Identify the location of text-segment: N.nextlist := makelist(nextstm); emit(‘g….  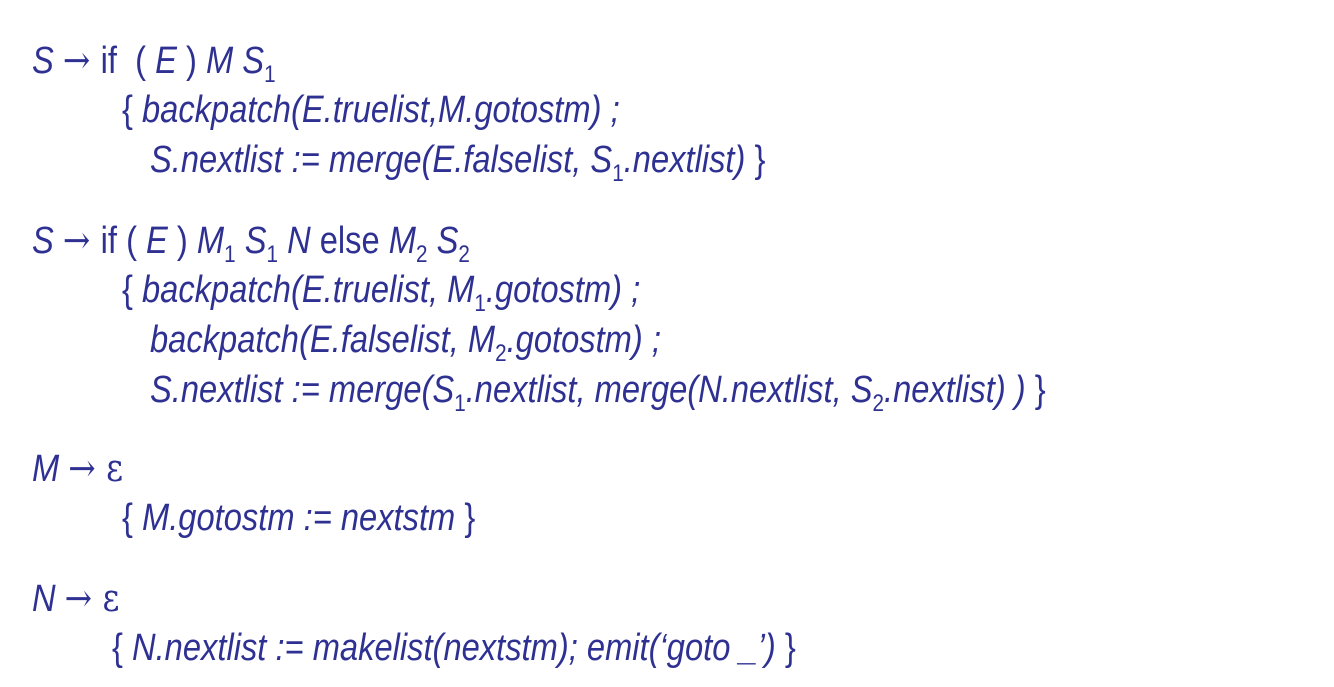
(453, 648).